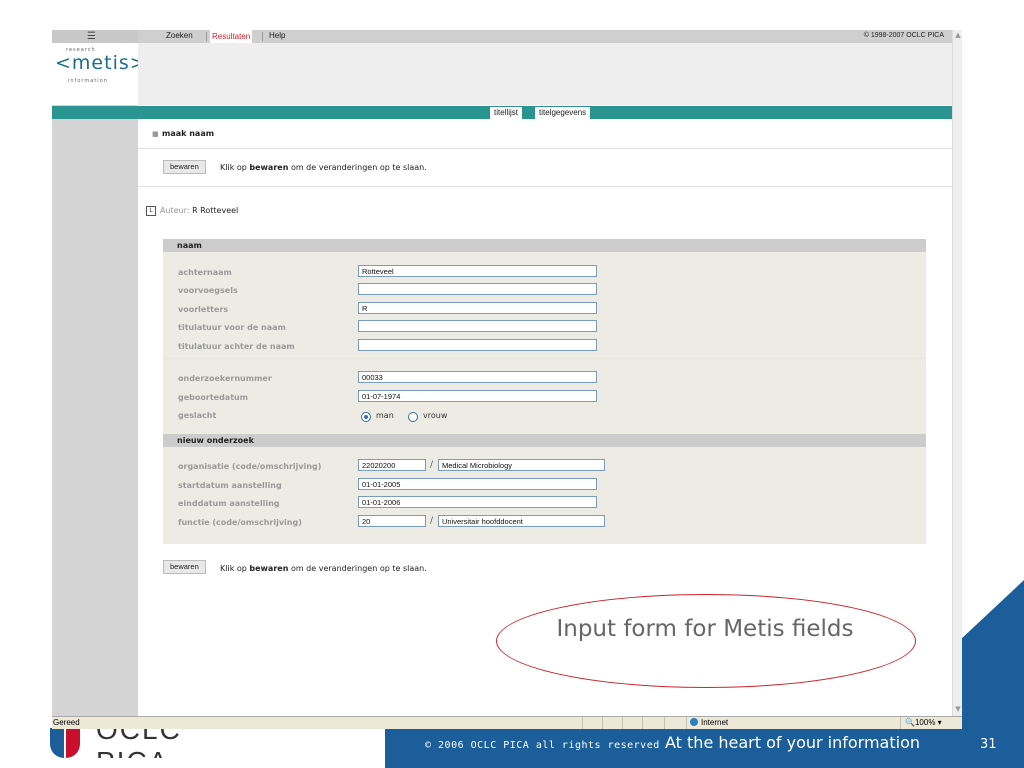 Image resolution: width=1024 pixels, height=768 pixels. Describe the element at coordinates (694, 722) in the screenshot. I see `globe-icon` at that location.